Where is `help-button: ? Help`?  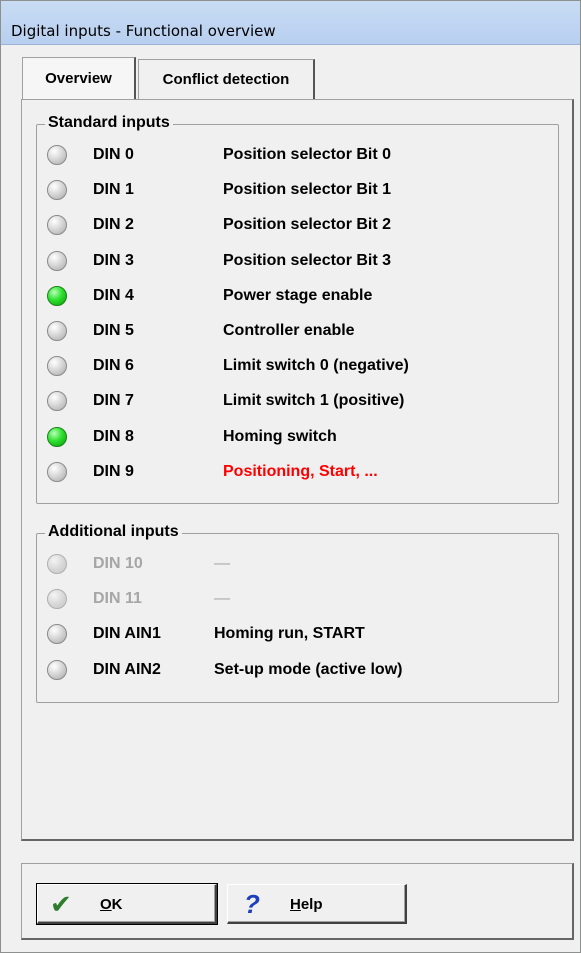 help-button: ? Help is located at coordinates (317, 904).